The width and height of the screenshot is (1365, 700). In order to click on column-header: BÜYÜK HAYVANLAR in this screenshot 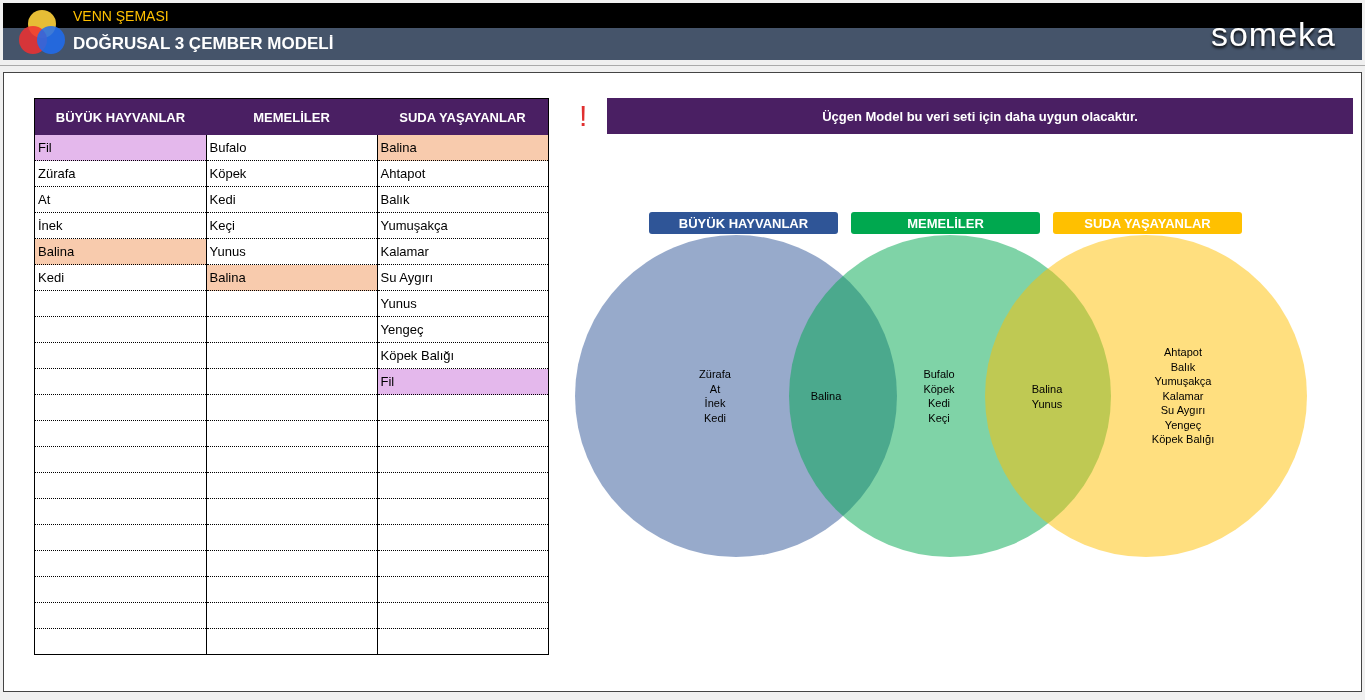, I will do `click(120, 116)`.